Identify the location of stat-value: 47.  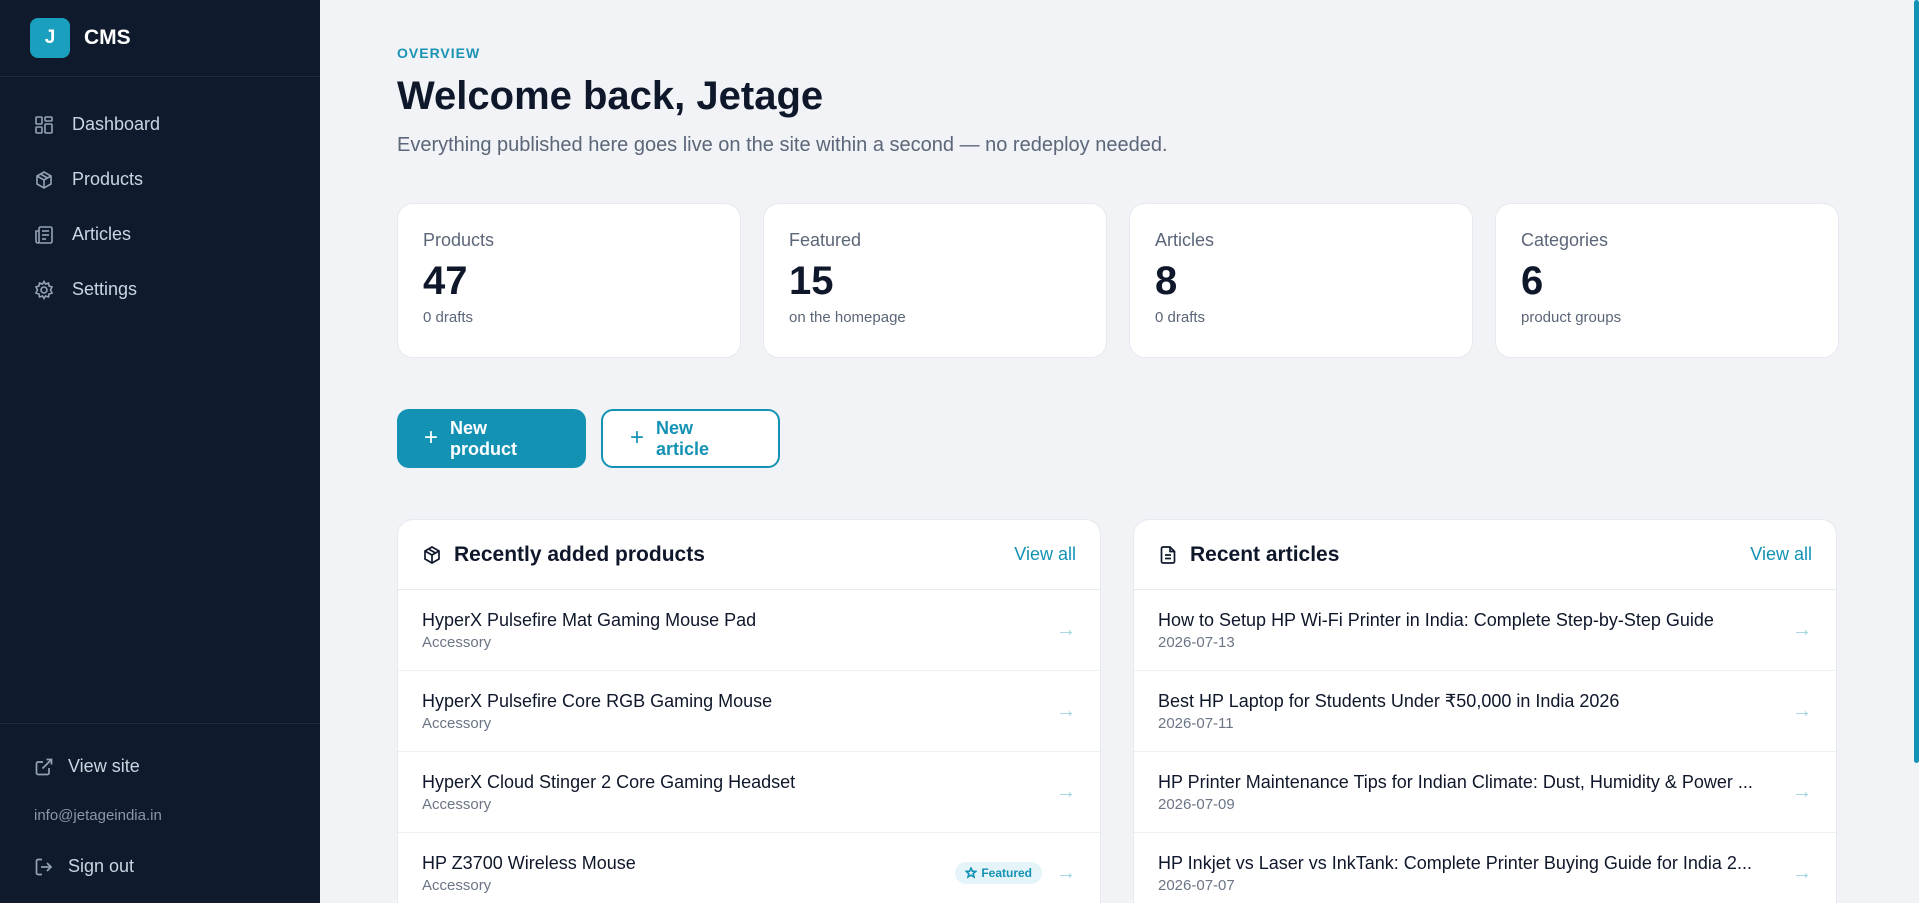
(445, 281).